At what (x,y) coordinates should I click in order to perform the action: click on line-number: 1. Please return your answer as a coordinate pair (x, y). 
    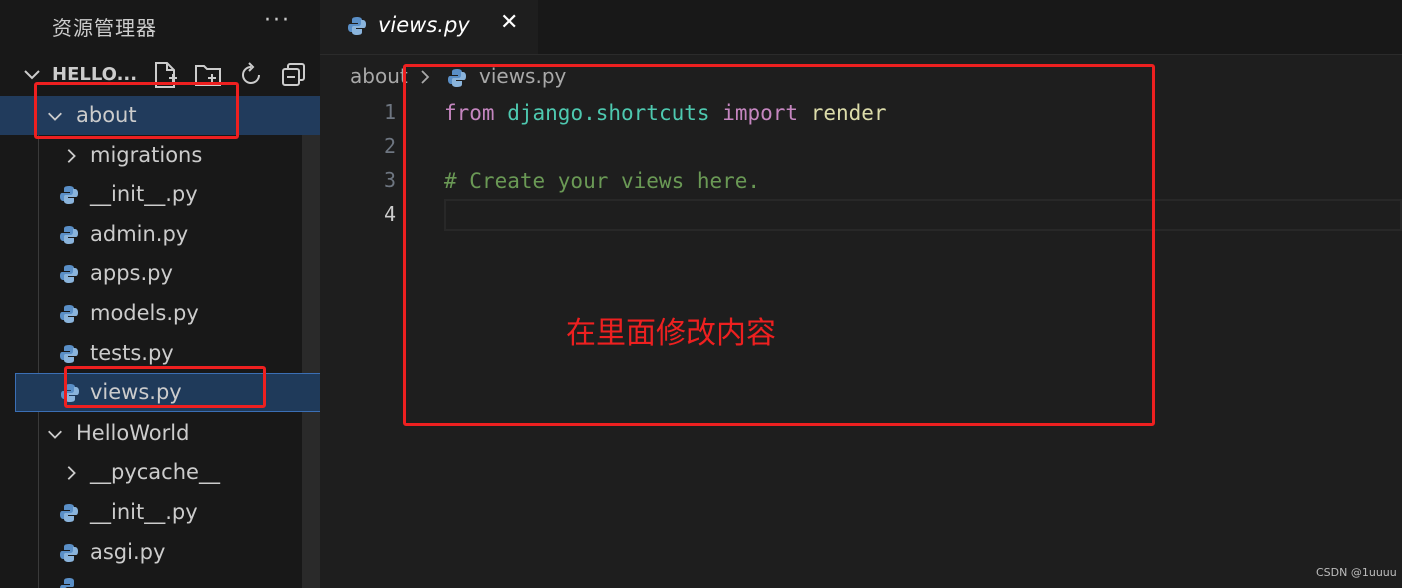
    Looking at the image, I should click on (389, 112).